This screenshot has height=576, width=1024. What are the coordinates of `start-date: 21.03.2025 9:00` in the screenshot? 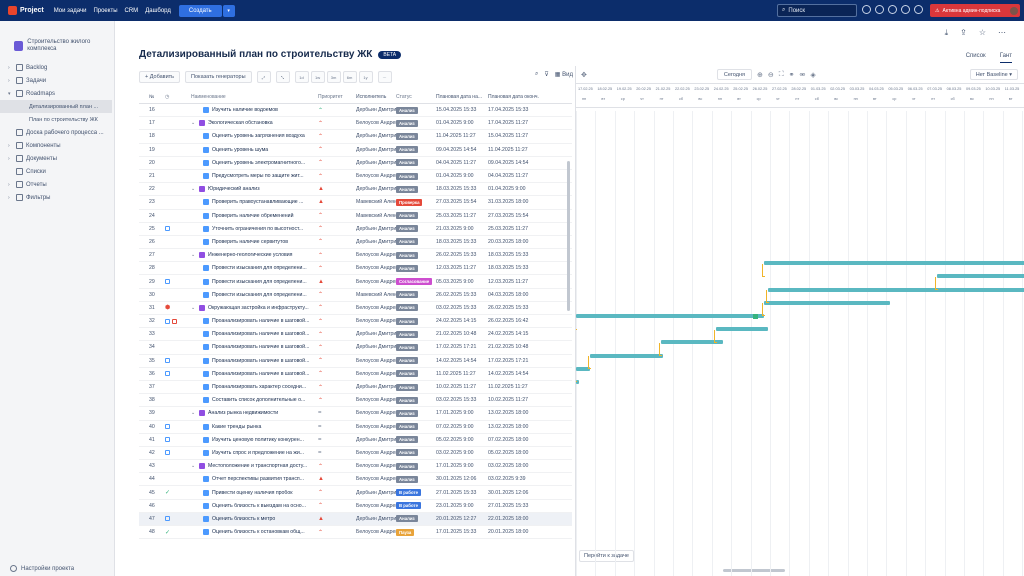 It's located at (462, 229).